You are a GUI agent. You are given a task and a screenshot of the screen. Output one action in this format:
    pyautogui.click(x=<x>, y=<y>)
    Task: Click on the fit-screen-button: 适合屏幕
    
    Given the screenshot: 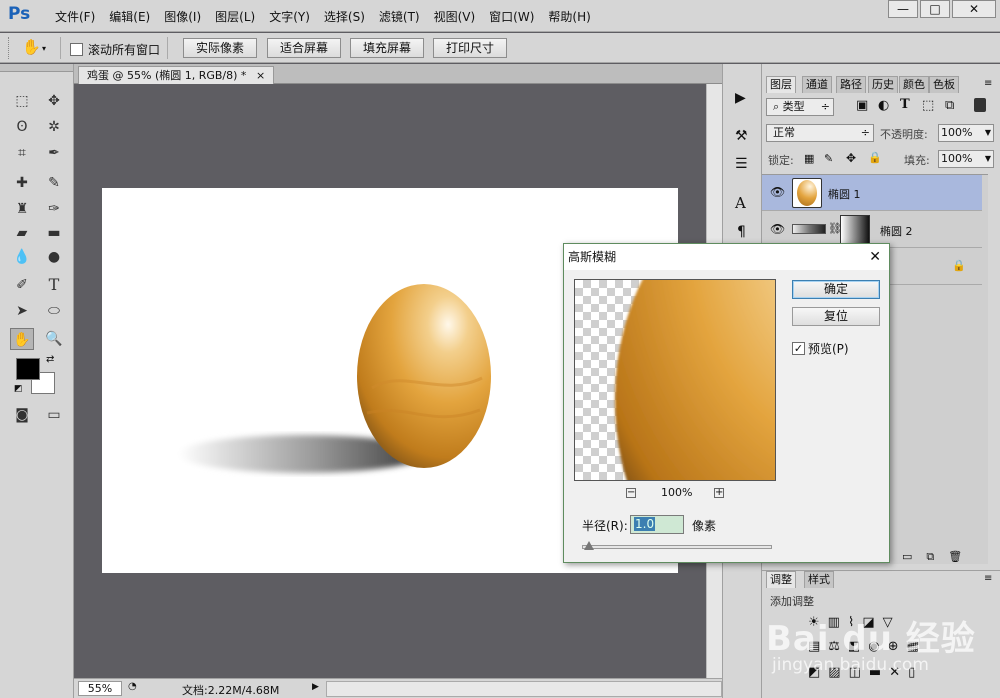 What is the action you would take?
    pyautogui.click(x=304, y=48)
    